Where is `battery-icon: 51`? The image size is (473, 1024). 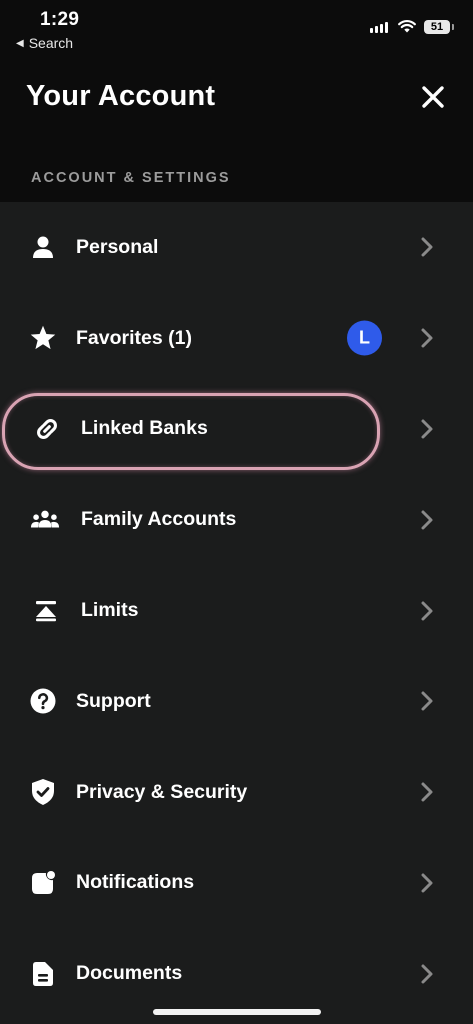 battery-icon: 51 is located at coordinates (439, 27).